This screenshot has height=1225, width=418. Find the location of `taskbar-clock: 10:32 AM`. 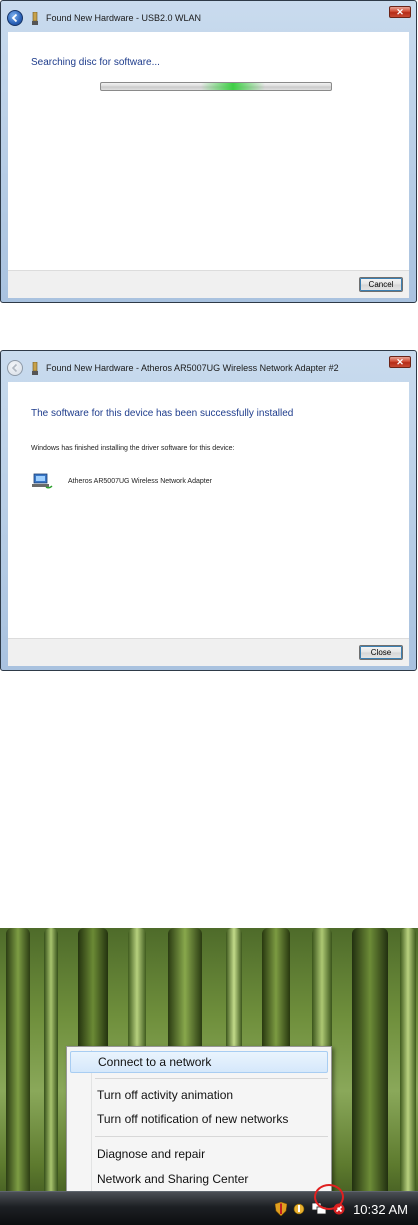

taskbar-clock: 10:32 AM is located at coordinates (380, 1209).